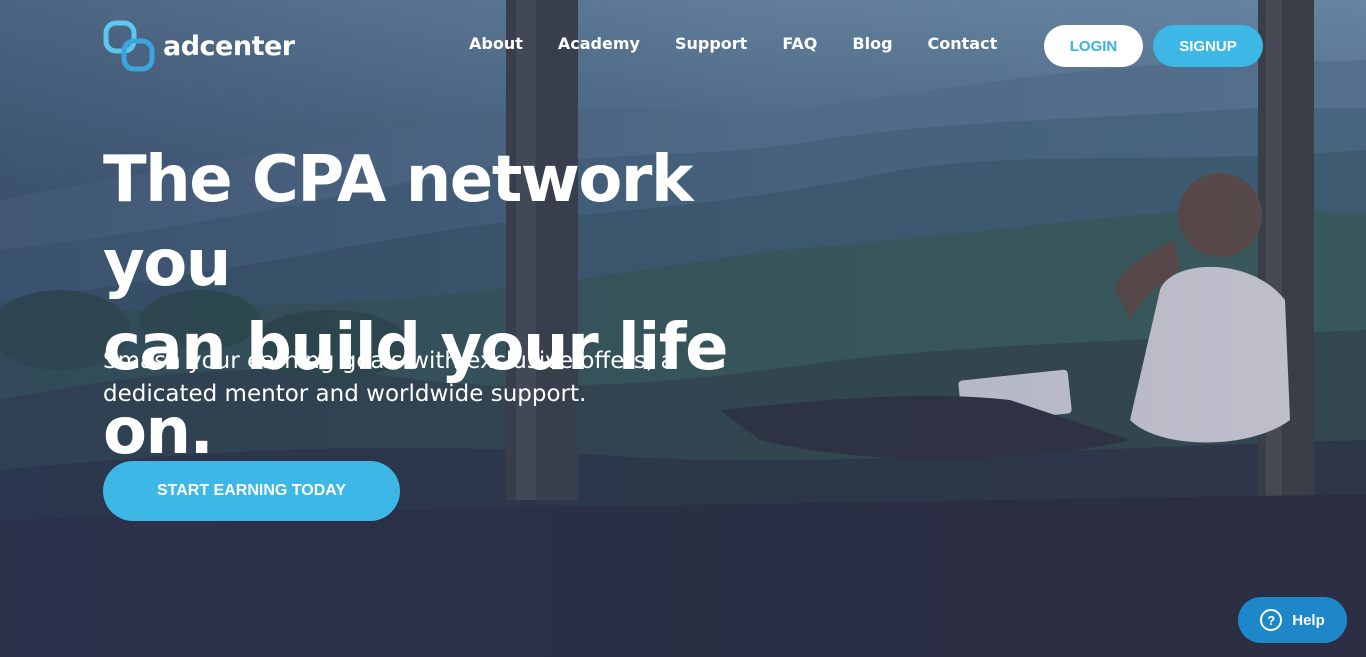 The width and height of the screenshot is (1366, 657). What do you see at coordinates (229, 46) in the screenshot?
I see `brand-name: adcenter` at bounding box center [229, 46].